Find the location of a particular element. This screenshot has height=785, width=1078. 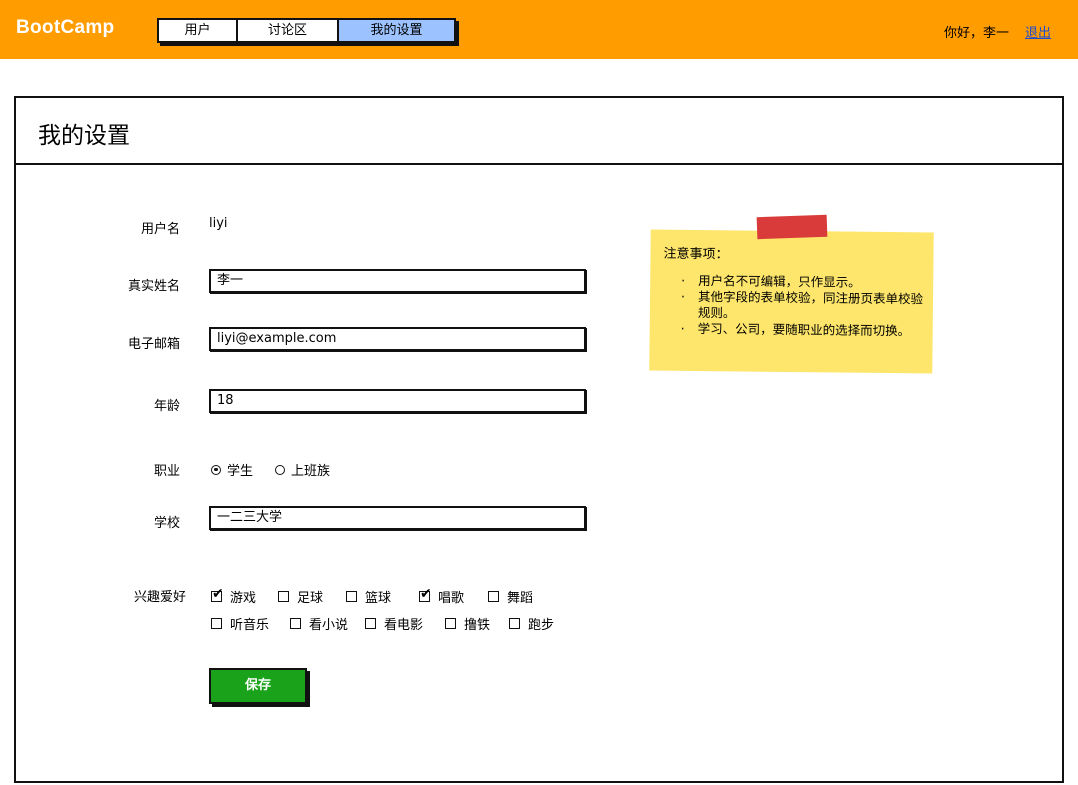

age-input: 18 is located at coordinates (397, 401).